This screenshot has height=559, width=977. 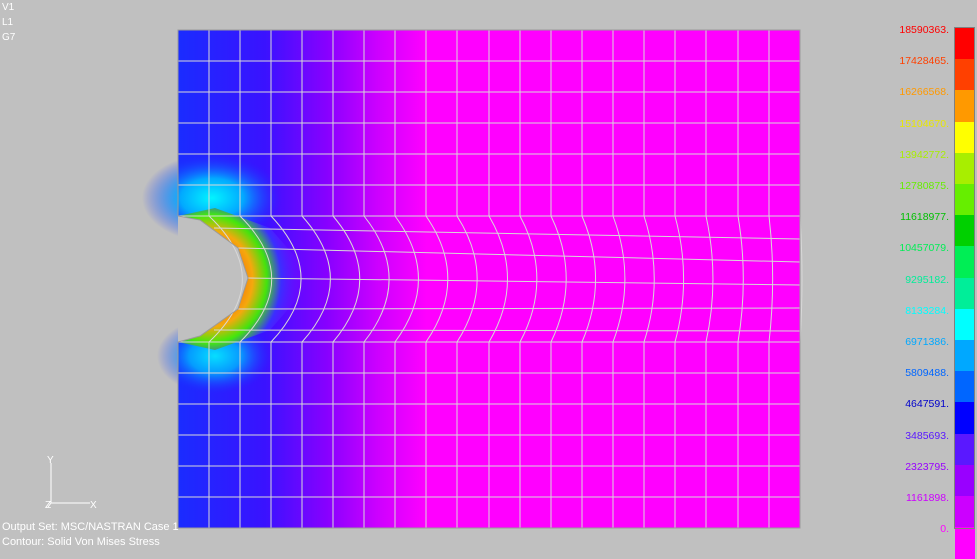 I want to click on legend-value: 8133284., so click(x=927, y=310).